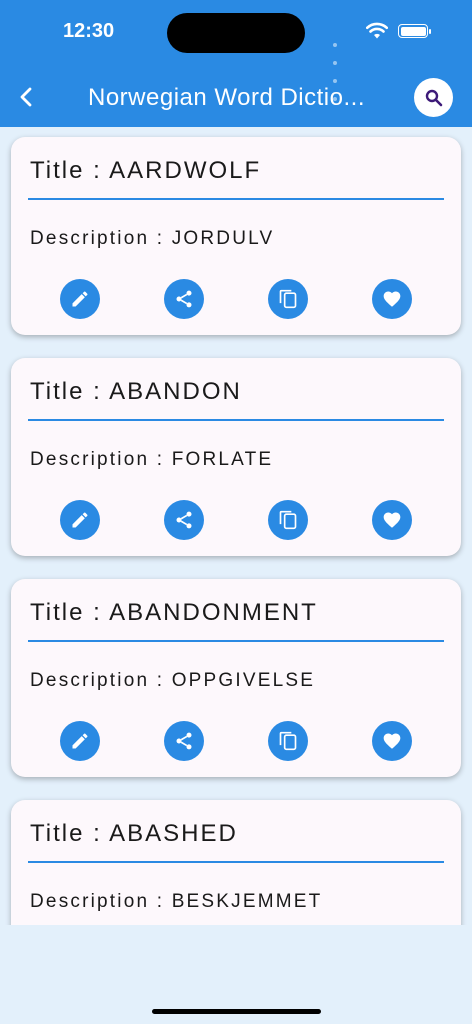 Image resolution: width=472 pixels, height=1024 pixels. What do you see at coordinates (134, 833) in the screenshot?
I see `word-title: Title : ABASHED` at bounding box center [134, 833].